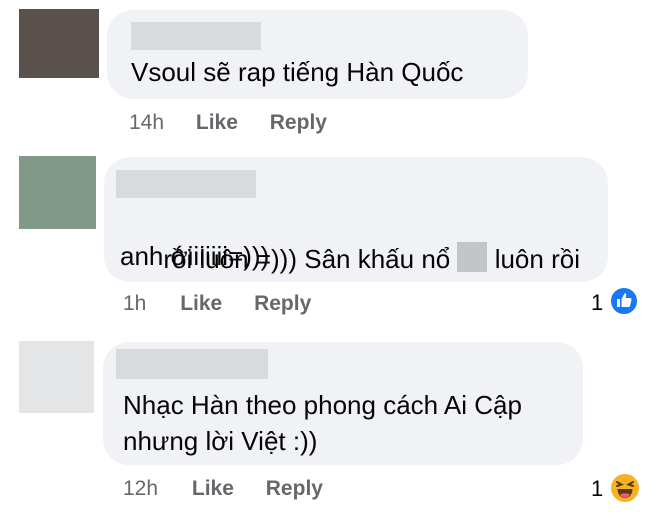  What do you see at coordinates (322, 405) in the screenshot?
I see `comment-text: Nhạc Hàn theo phong cách Ai Cập` at bounding box center [322, 405].